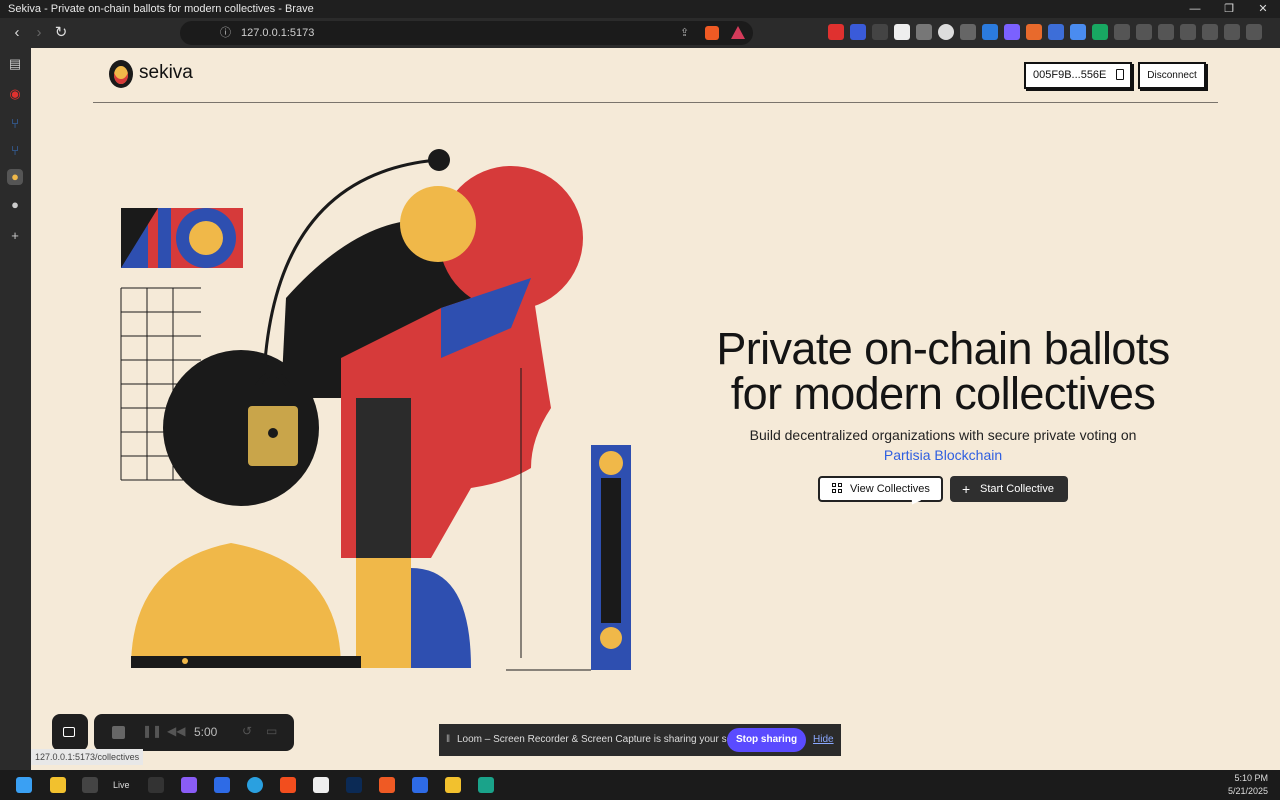  I want to click on window-controls: — ❐ ✕, so click(1229, 9).